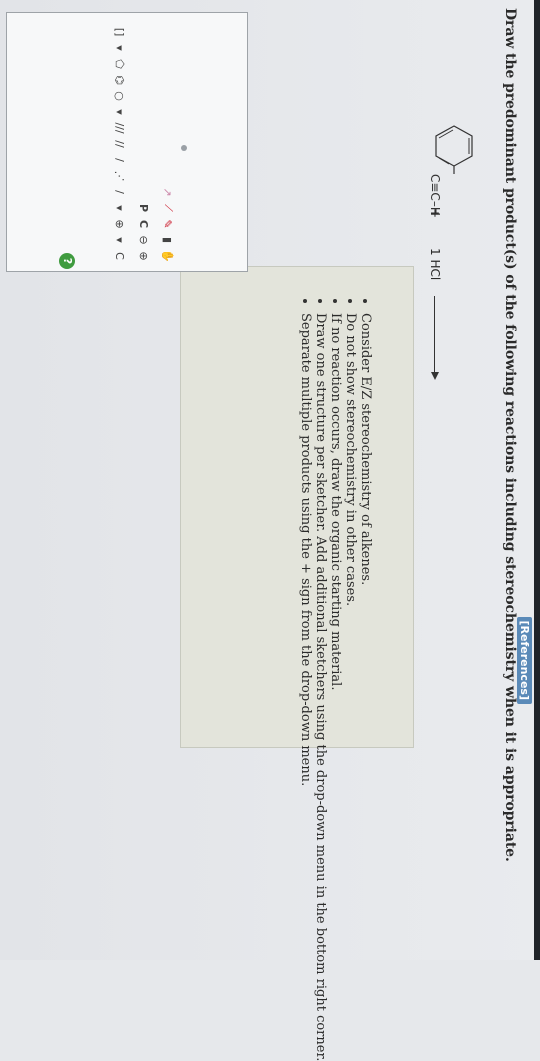 The width and height of the screenshot is (540, 1061). I want to click on wedge-bond-icon: ⋰, so click(120, 176).